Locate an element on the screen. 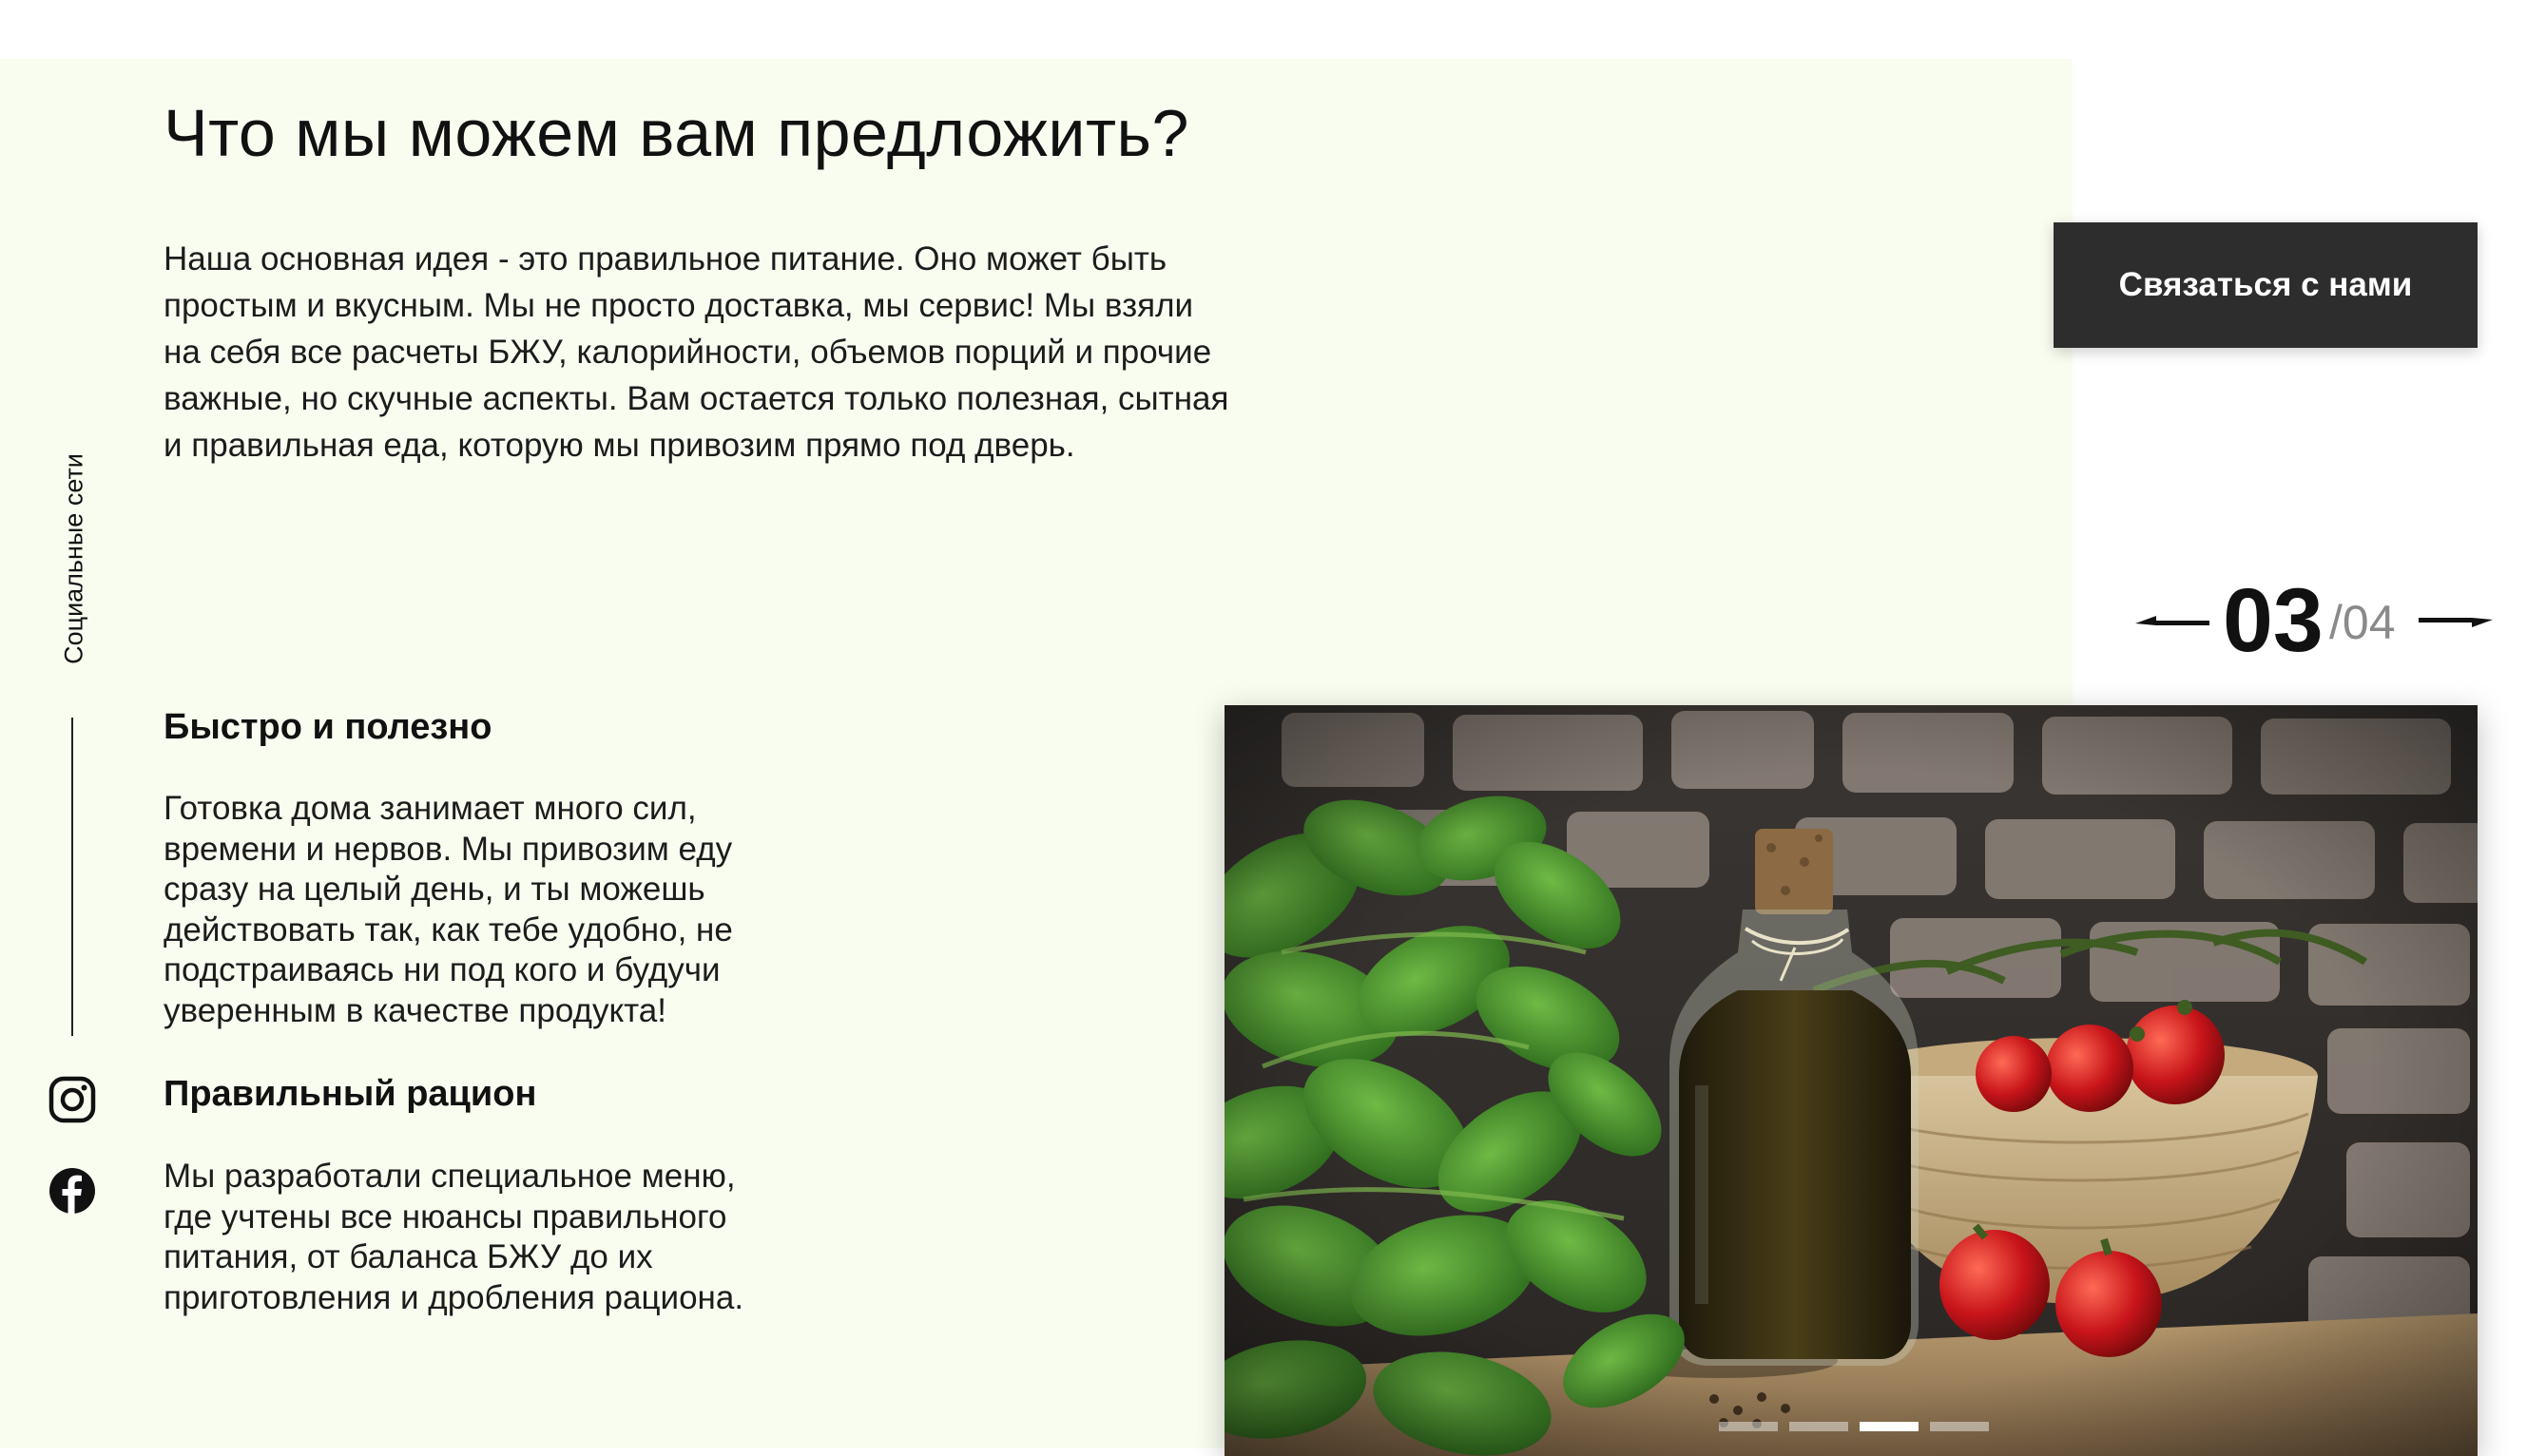 This screenshot has height=1456, width=2546. feature-line: подстраиваясь ни под кого и будучи is located at coordinates (442, 969).